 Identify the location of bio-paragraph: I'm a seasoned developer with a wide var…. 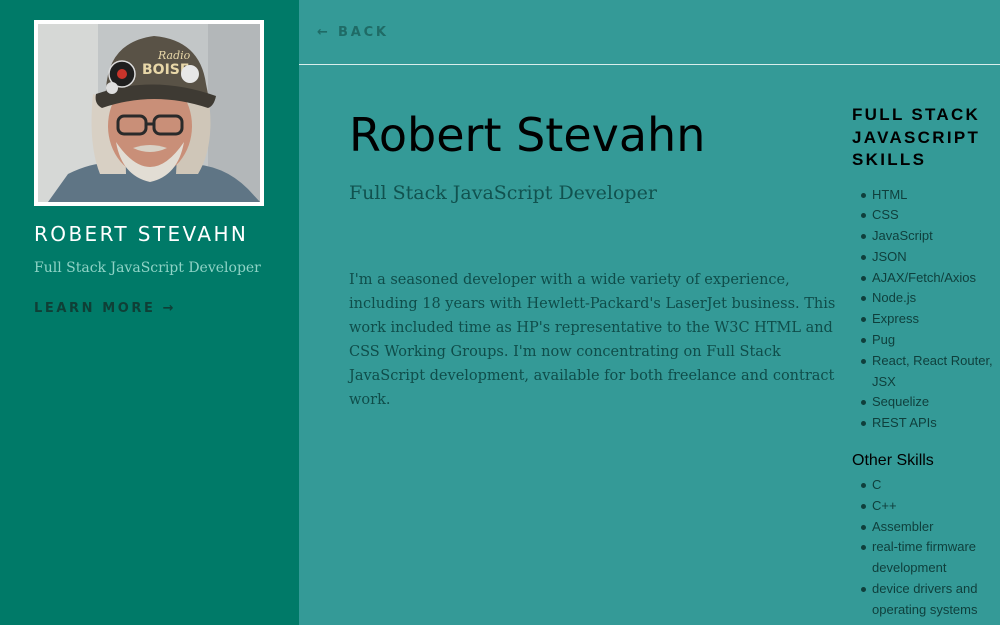
(592, 340).